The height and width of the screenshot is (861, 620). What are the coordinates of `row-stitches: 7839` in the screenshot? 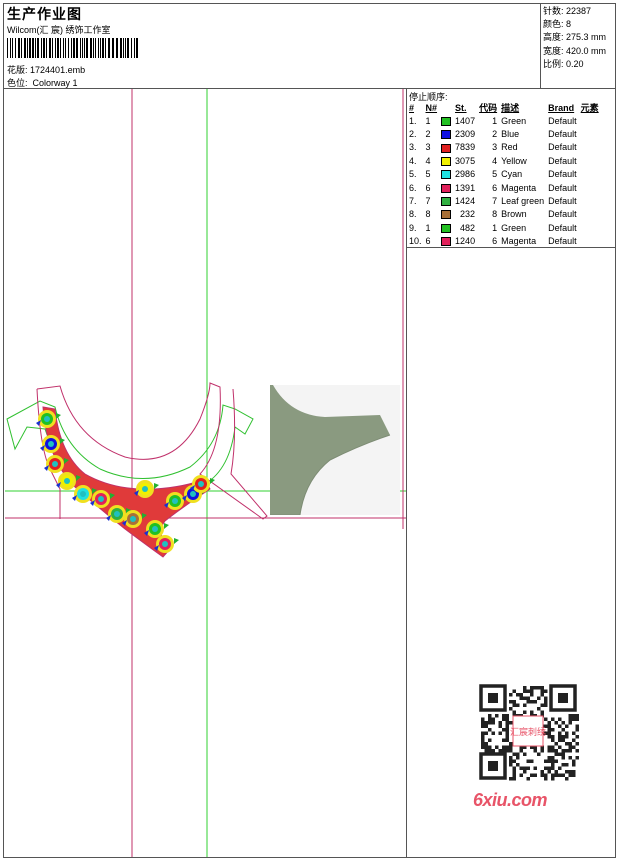 It's located at (465, 147).